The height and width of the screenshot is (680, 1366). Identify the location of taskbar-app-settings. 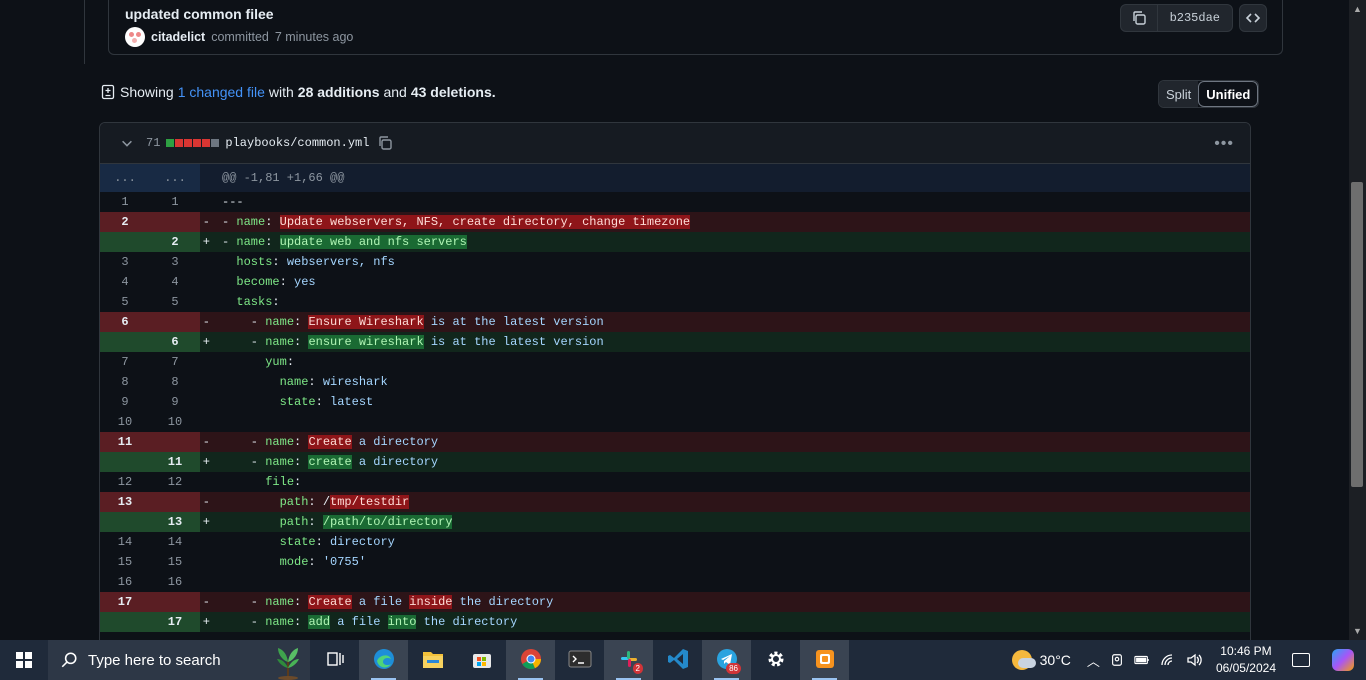
(775, 660).